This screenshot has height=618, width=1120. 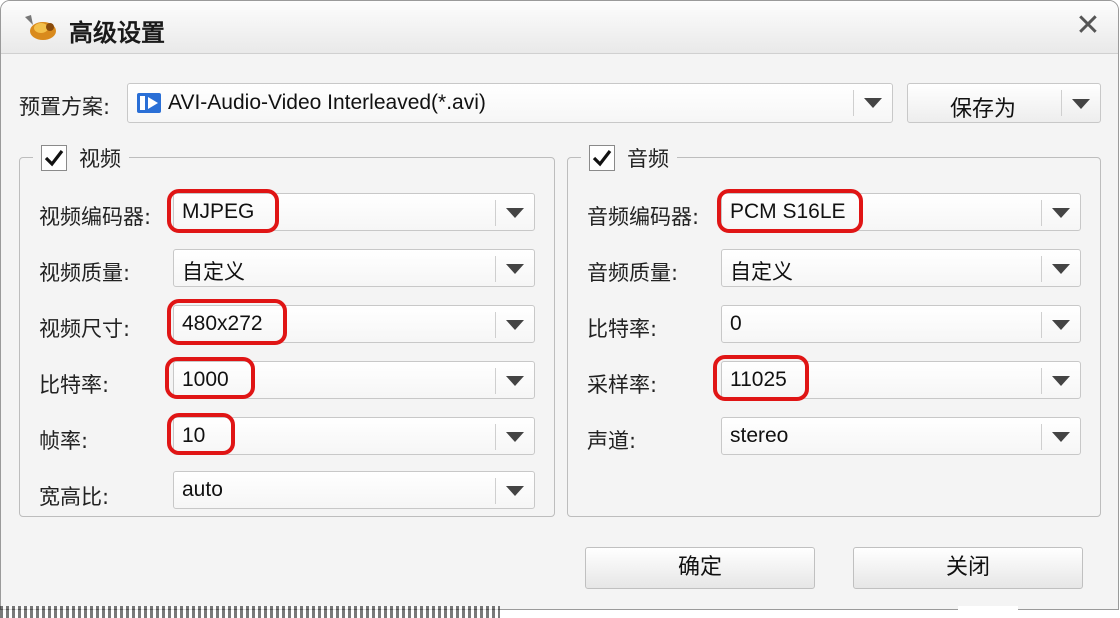 I want to click on audio-channels-value: stereo, so click(x=759, y=435).